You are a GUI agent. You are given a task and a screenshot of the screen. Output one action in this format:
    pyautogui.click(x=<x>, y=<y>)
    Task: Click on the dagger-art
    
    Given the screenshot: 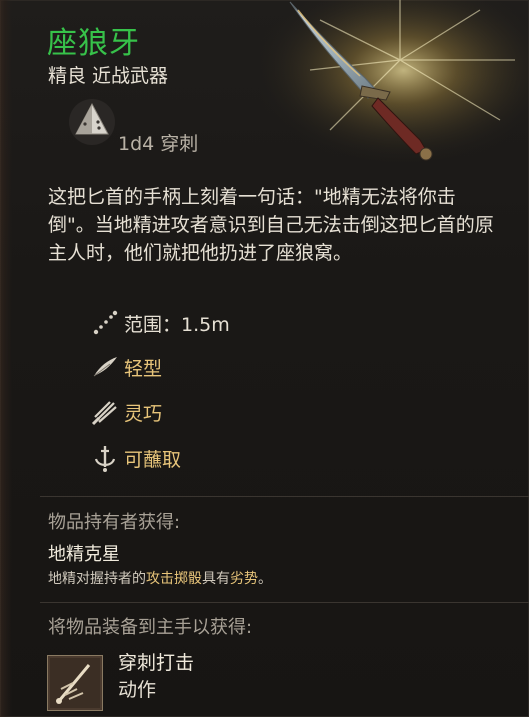 What is the action you would take?
    pyautogui.click(x=389, y=88)
    